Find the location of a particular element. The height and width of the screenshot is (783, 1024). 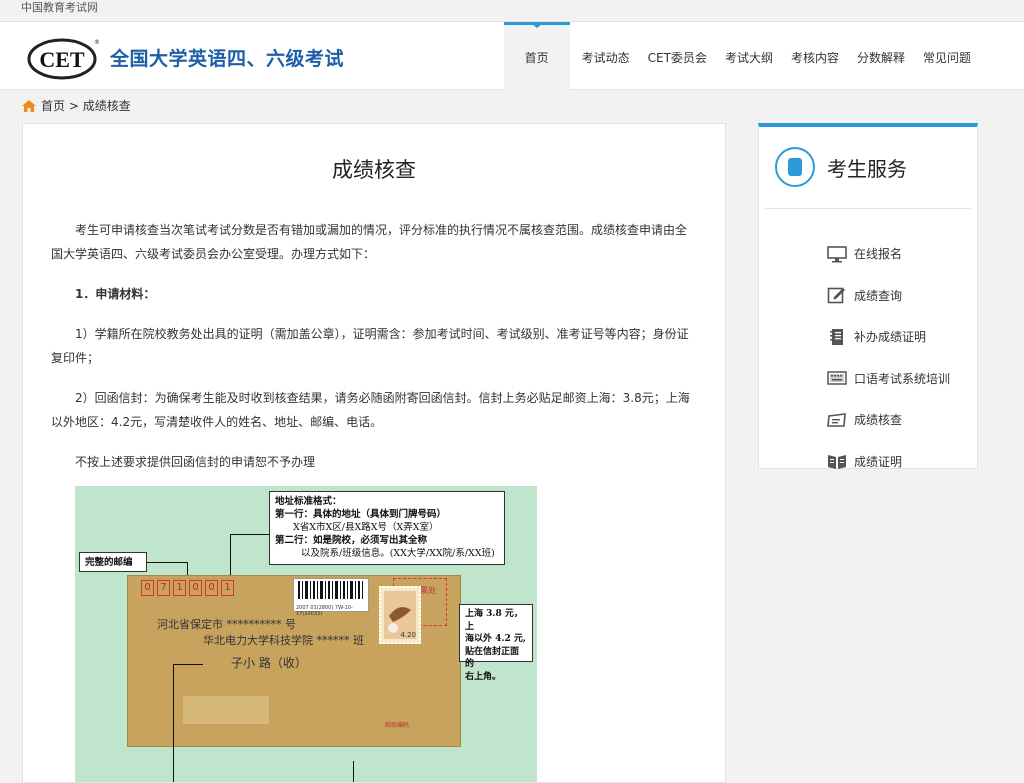

sidebar-item-oral-exam-training: 口语考试系统培训 is located at coordinates (868, 379).